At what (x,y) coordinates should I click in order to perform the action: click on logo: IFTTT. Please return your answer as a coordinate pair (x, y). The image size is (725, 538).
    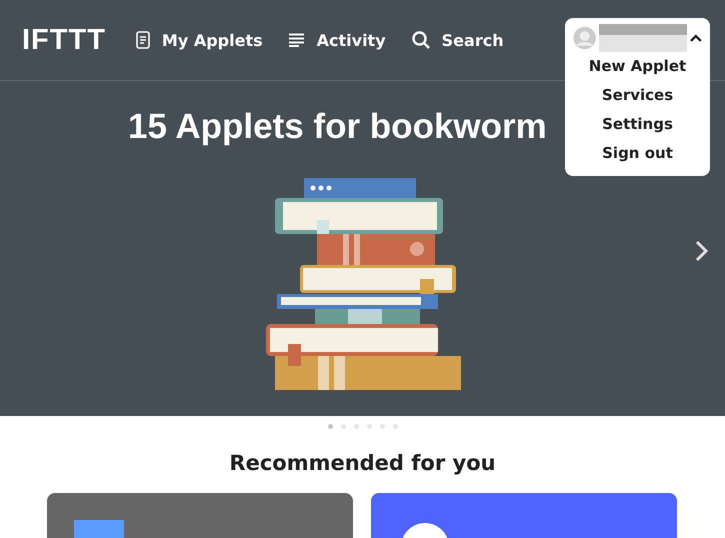
    Looking at the image, I should click on (64, 40).